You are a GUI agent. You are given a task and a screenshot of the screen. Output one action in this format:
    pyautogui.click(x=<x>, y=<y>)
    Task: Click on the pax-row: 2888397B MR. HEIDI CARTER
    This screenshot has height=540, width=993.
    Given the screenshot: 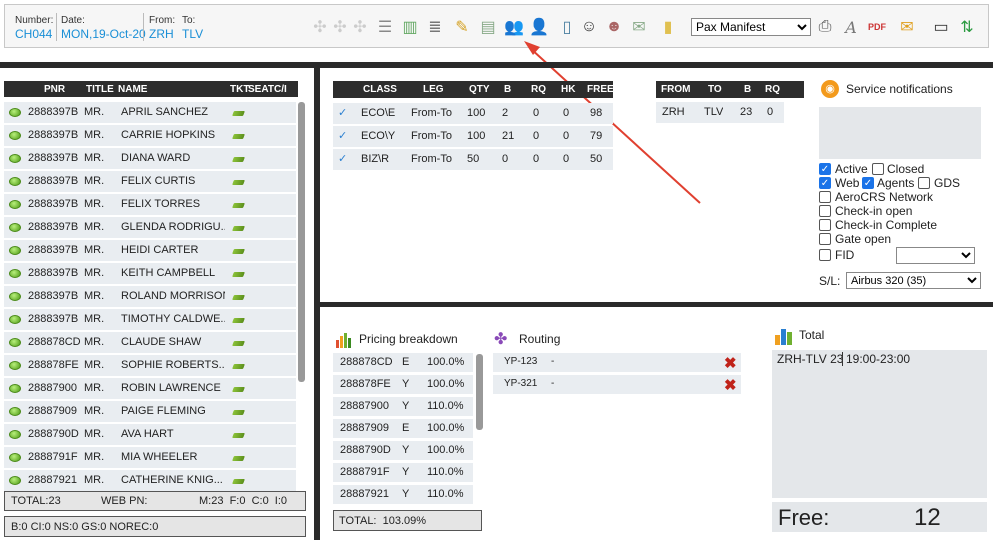 What is the action you would take?
    pyautogui.click(x=150, y=250)
    